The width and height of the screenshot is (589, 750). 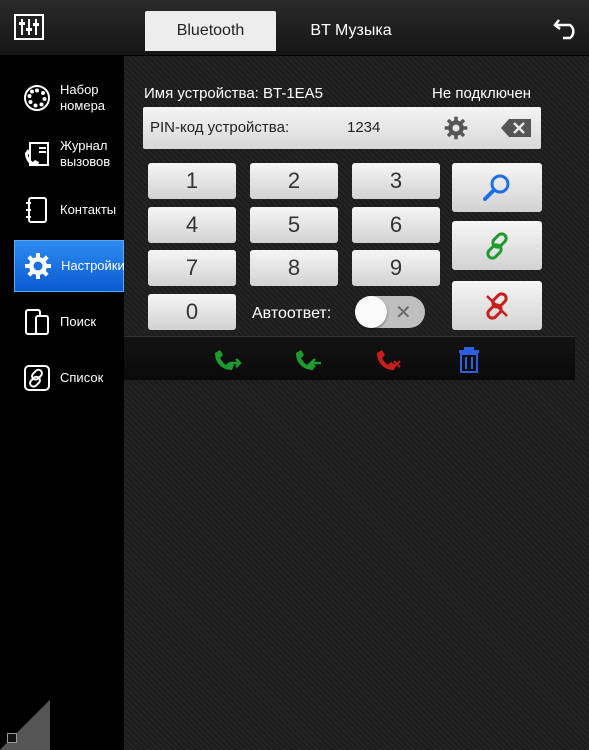 I want to click on contacts-icon, so click(x=36, y=210).